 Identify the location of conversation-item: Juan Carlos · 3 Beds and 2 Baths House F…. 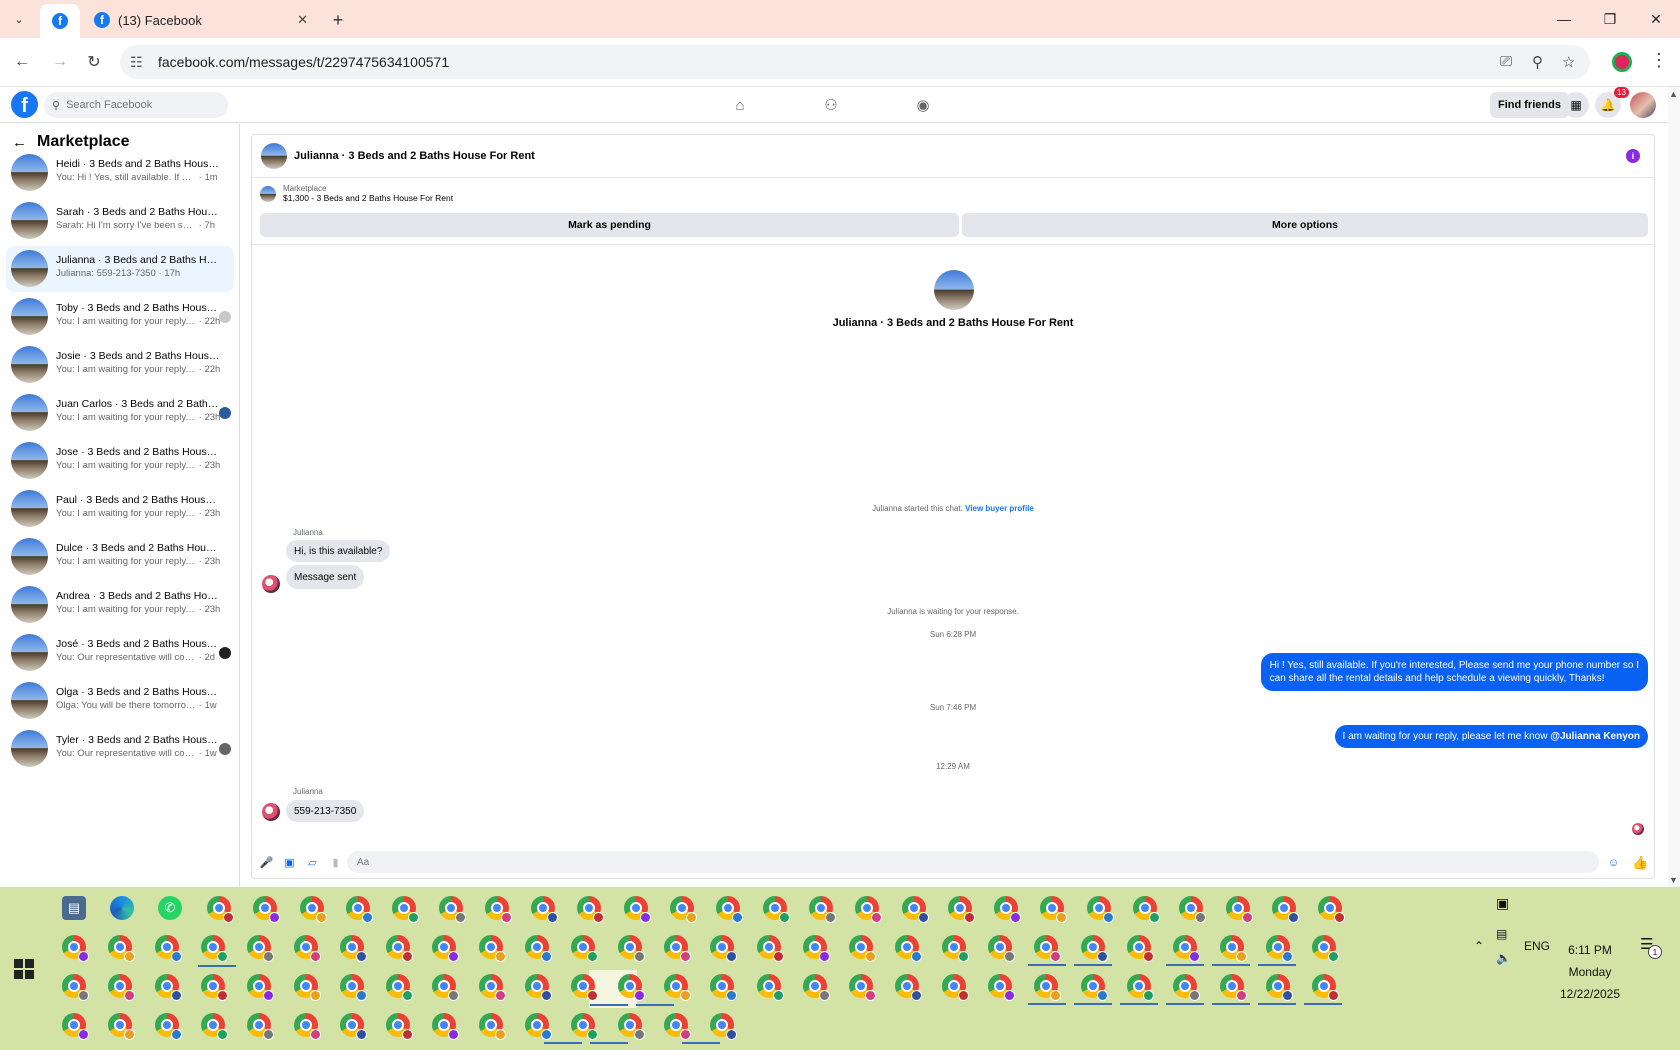
(120, 413).